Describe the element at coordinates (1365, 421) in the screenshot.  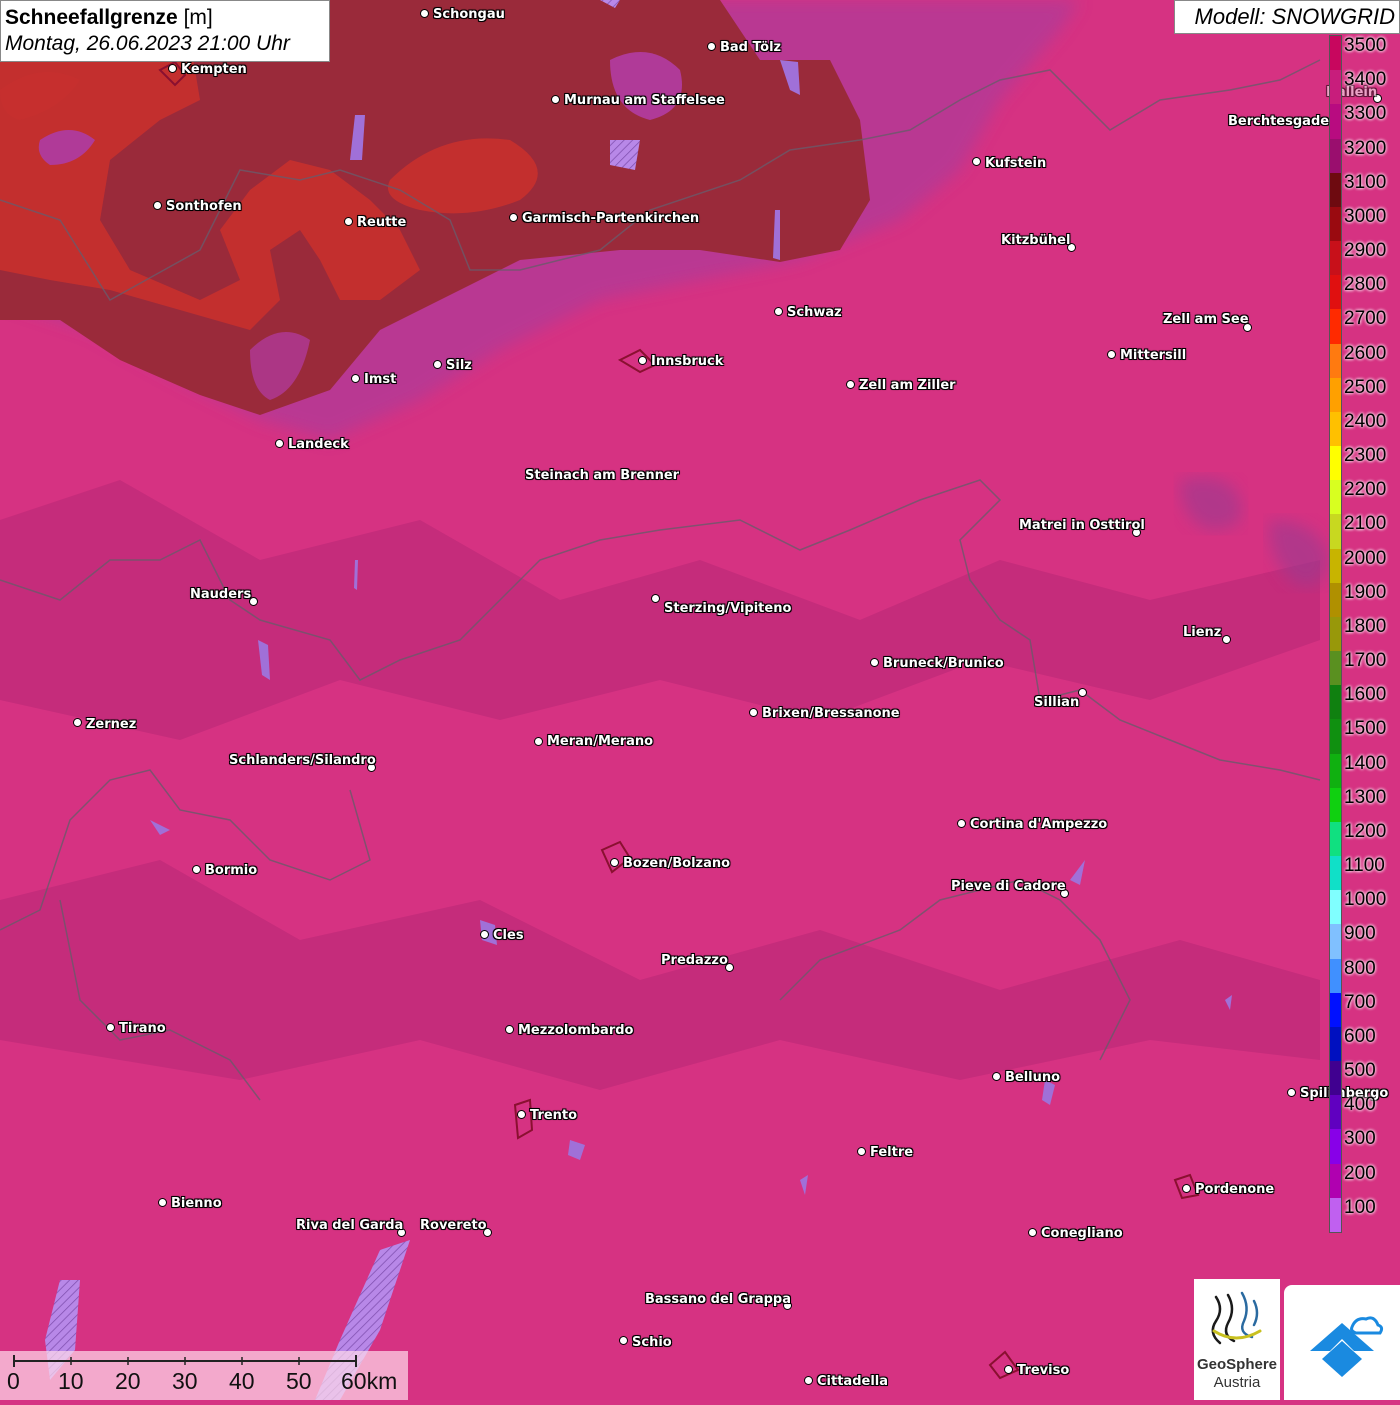
I see `legend-label: 2400` at that location.